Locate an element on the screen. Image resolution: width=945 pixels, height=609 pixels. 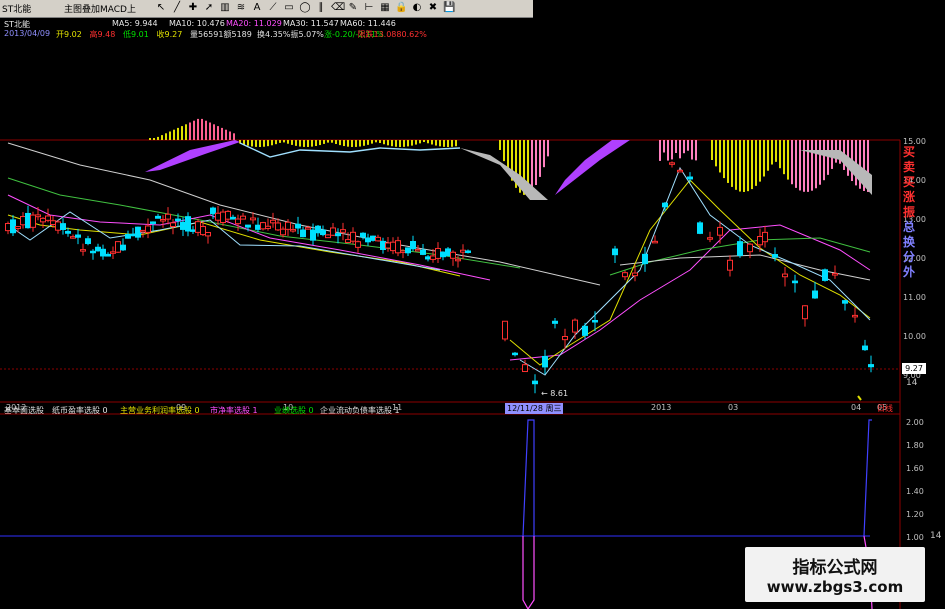
watermark-title: 指标公式网 is located at coordinates (835, 565).